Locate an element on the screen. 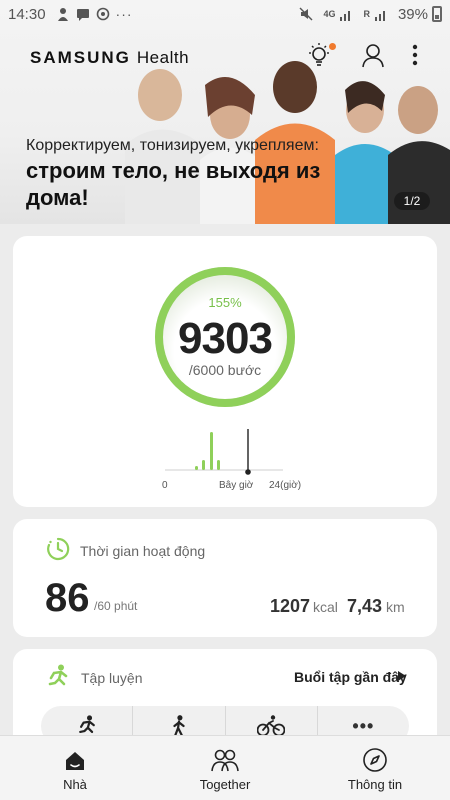  steps-percent: 155% is located at coordinates (225, 302).